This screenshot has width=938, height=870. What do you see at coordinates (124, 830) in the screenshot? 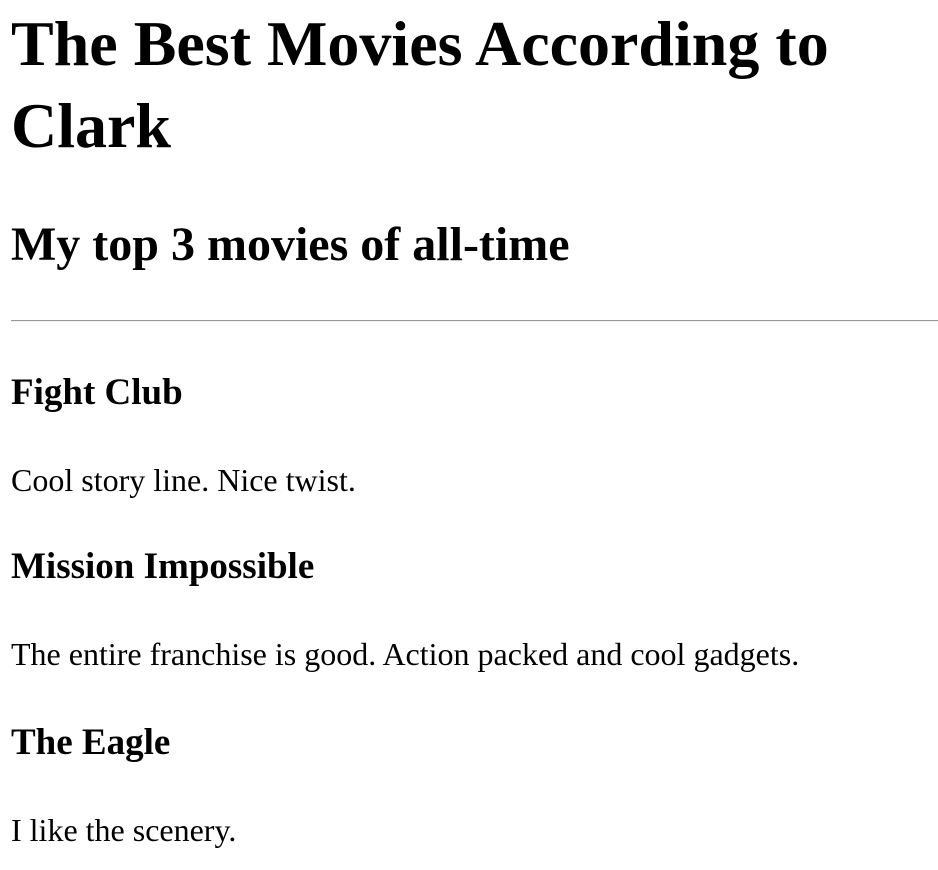
I see `movie-review-the-eagle: I like the scenery.` at bounding box center [124, 830].